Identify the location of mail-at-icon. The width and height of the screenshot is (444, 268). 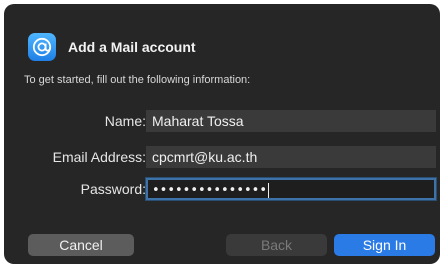
(42, 47).